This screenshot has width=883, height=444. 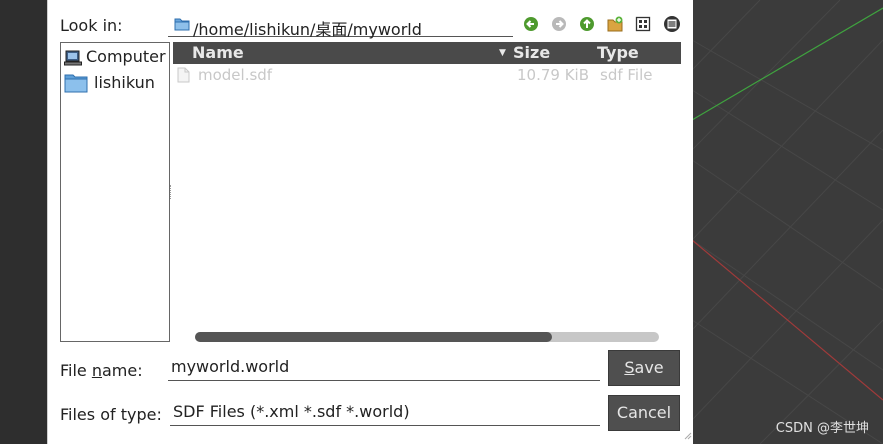 I want to click on file-type-label: Files of type:, so click(x=111, y=414).